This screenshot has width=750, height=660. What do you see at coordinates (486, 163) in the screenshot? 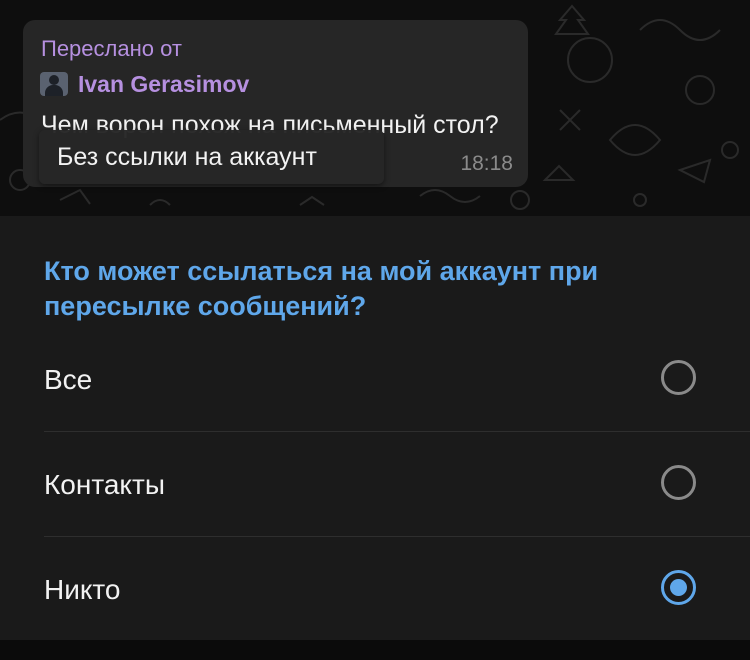
I see `message-time: 18:18` at bounding box center [486, 163].